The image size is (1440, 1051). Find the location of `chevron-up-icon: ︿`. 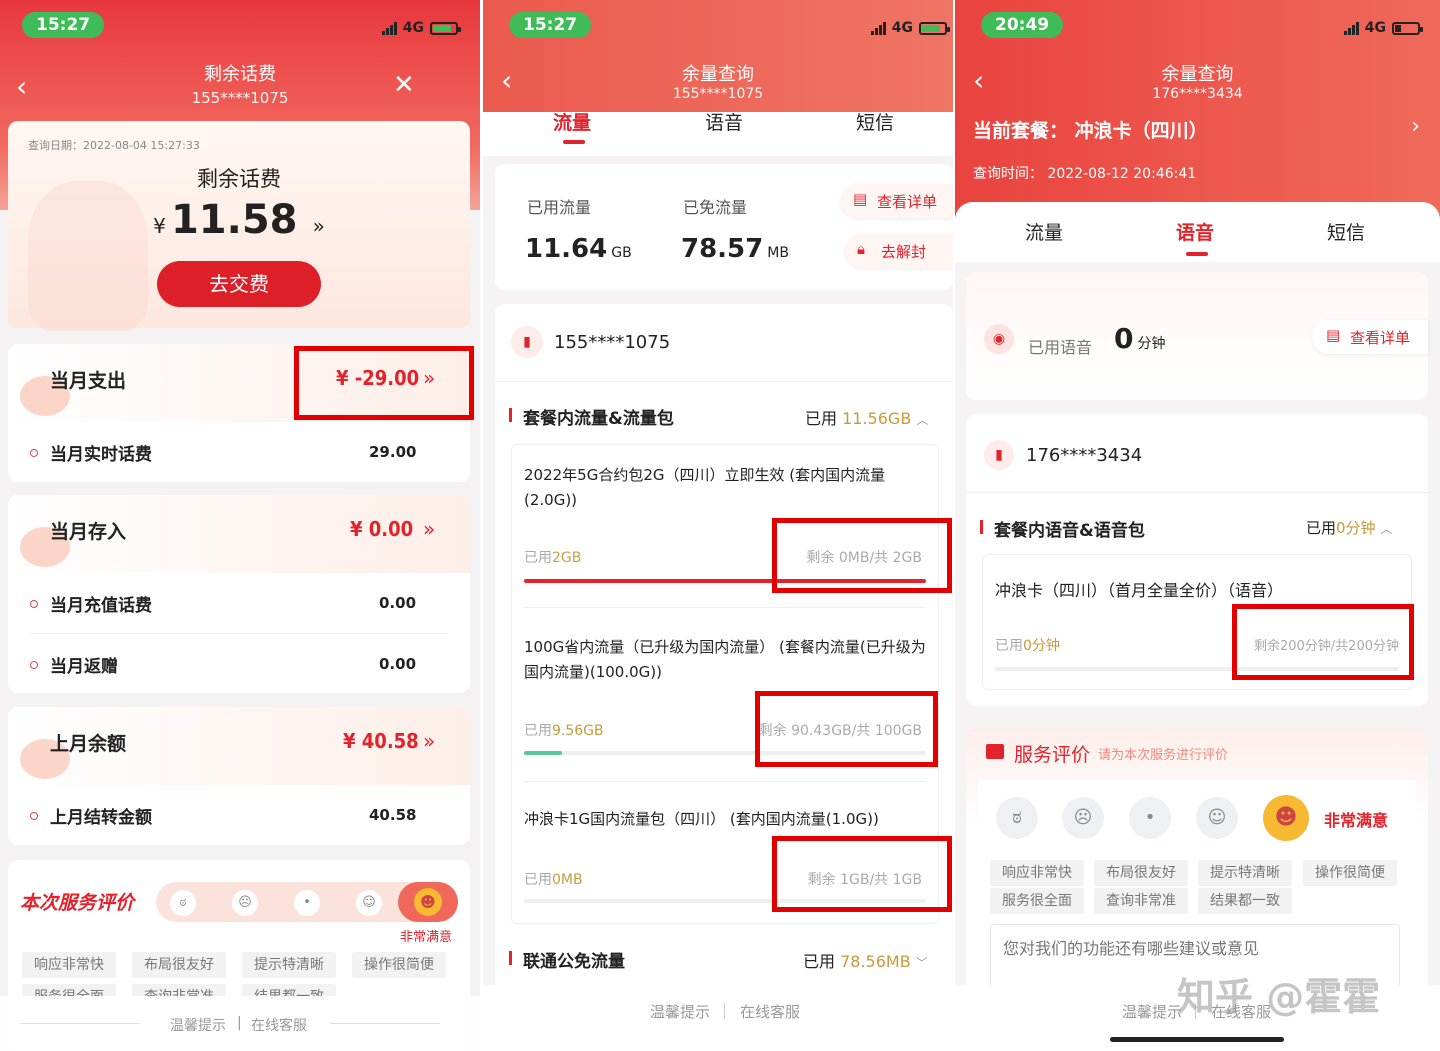

chevron-up-icon: ︿ is located at coordinates (1386, 529).